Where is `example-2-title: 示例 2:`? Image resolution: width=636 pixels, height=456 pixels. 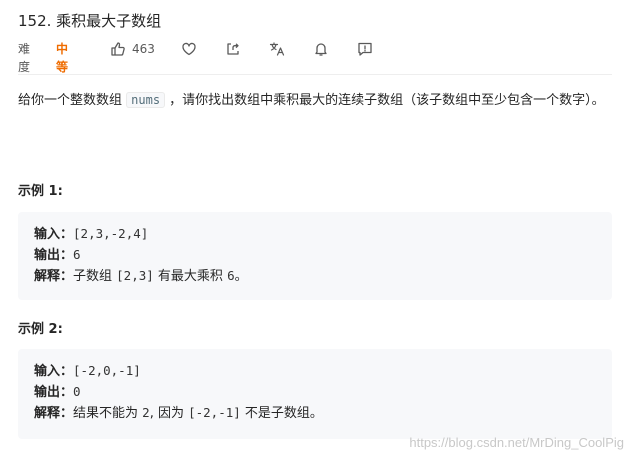
example-2-title: 示例 2: is located at coordinates (40, 329).